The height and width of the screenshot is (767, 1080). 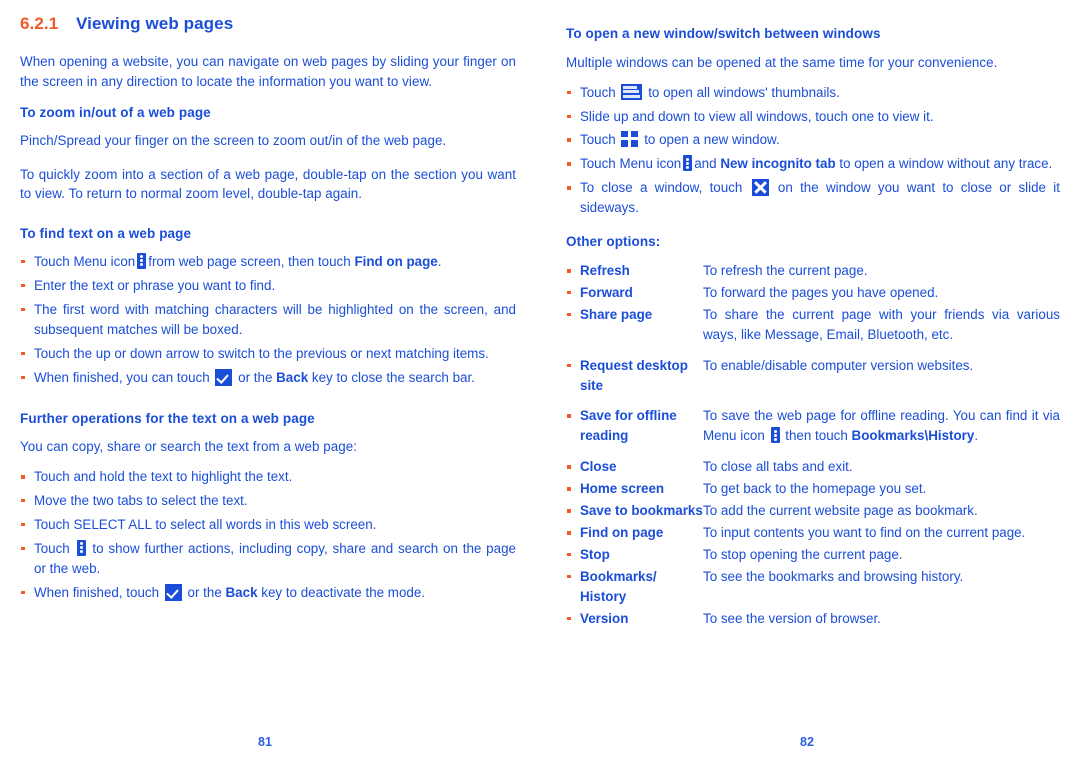 I want to click on section-title: Viewing web pages, so click(x=155, y=23).